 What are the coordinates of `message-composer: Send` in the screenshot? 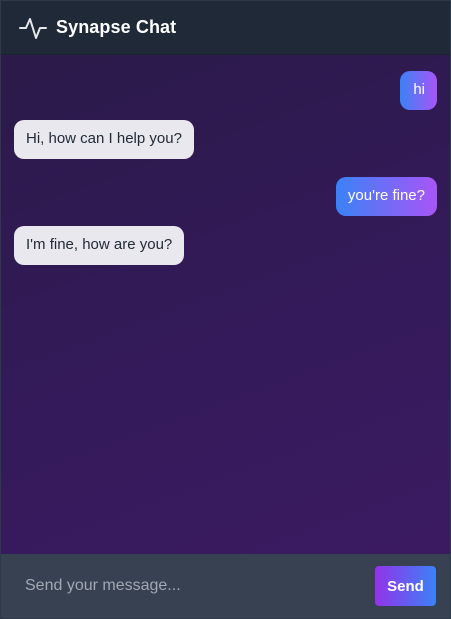 It's located at (225, 586).